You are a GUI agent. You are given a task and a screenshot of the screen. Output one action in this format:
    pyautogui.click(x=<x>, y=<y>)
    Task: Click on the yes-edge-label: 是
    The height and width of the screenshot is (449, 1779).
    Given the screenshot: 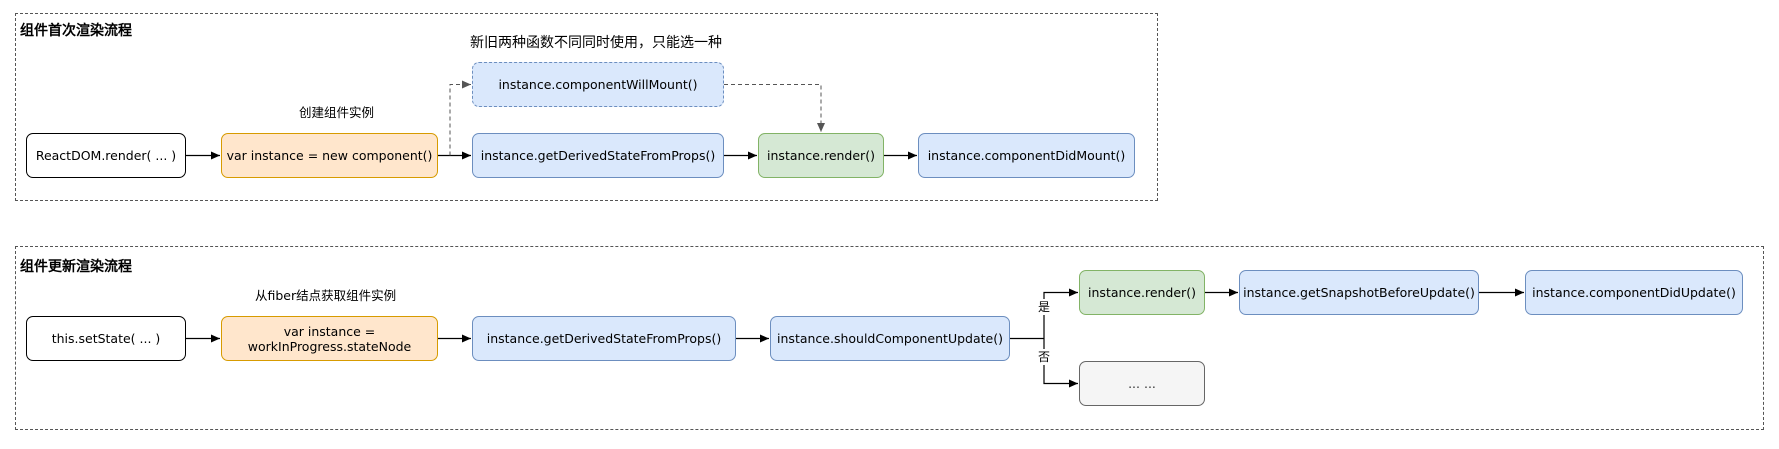 What is the action you would take?
    pyautogui.click(x=1044, y=307)
    